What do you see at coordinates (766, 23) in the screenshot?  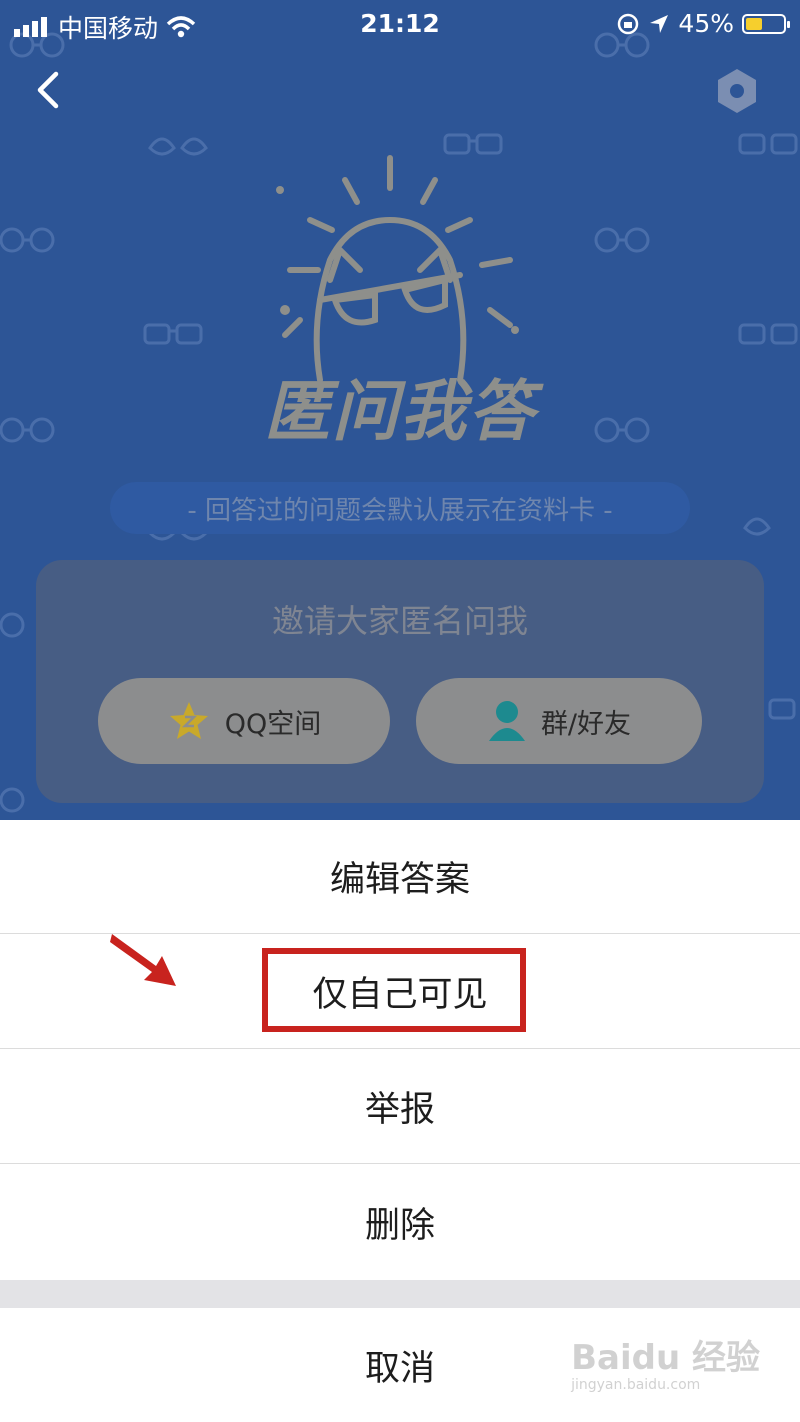 I see `battery-icon` at bounding box center [766, 23].